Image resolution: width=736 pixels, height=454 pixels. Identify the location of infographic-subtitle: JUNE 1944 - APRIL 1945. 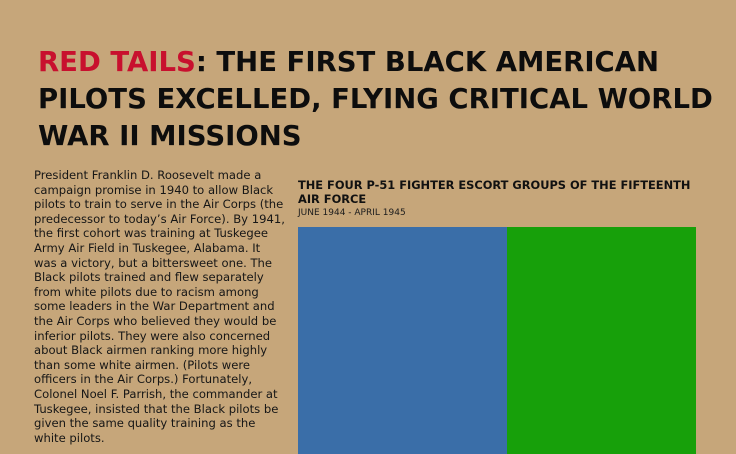
(352, 213).